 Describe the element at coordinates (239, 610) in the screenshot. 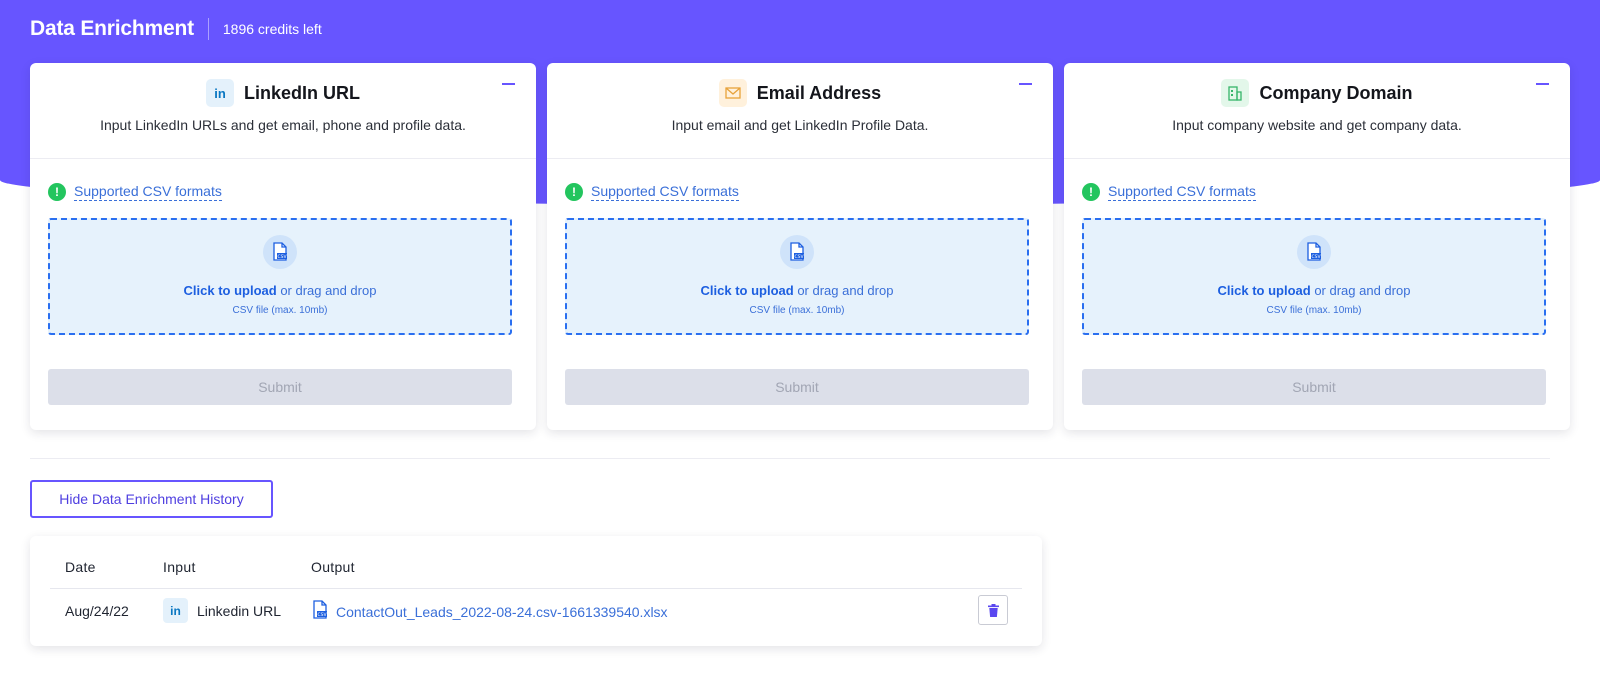

I see `row-input-label: Linkedin URL` at that location.